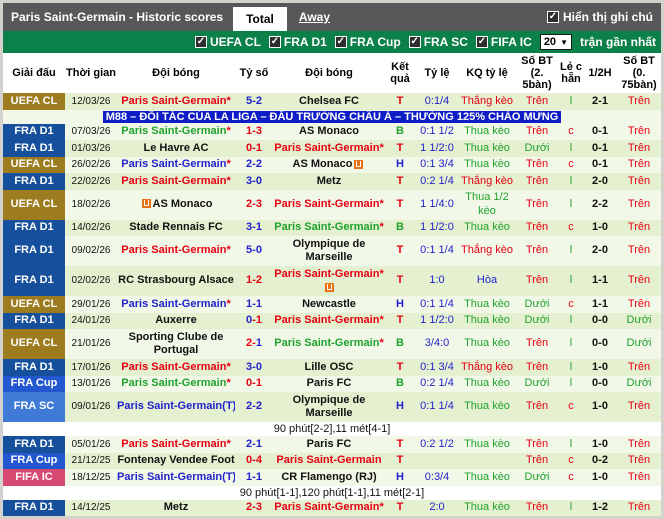 This screenshot has height=519, width=664. Describe the element at coordinates (367, 42) in the screenshot. I see `filter-fra-cup: FRA Cup` at that location.